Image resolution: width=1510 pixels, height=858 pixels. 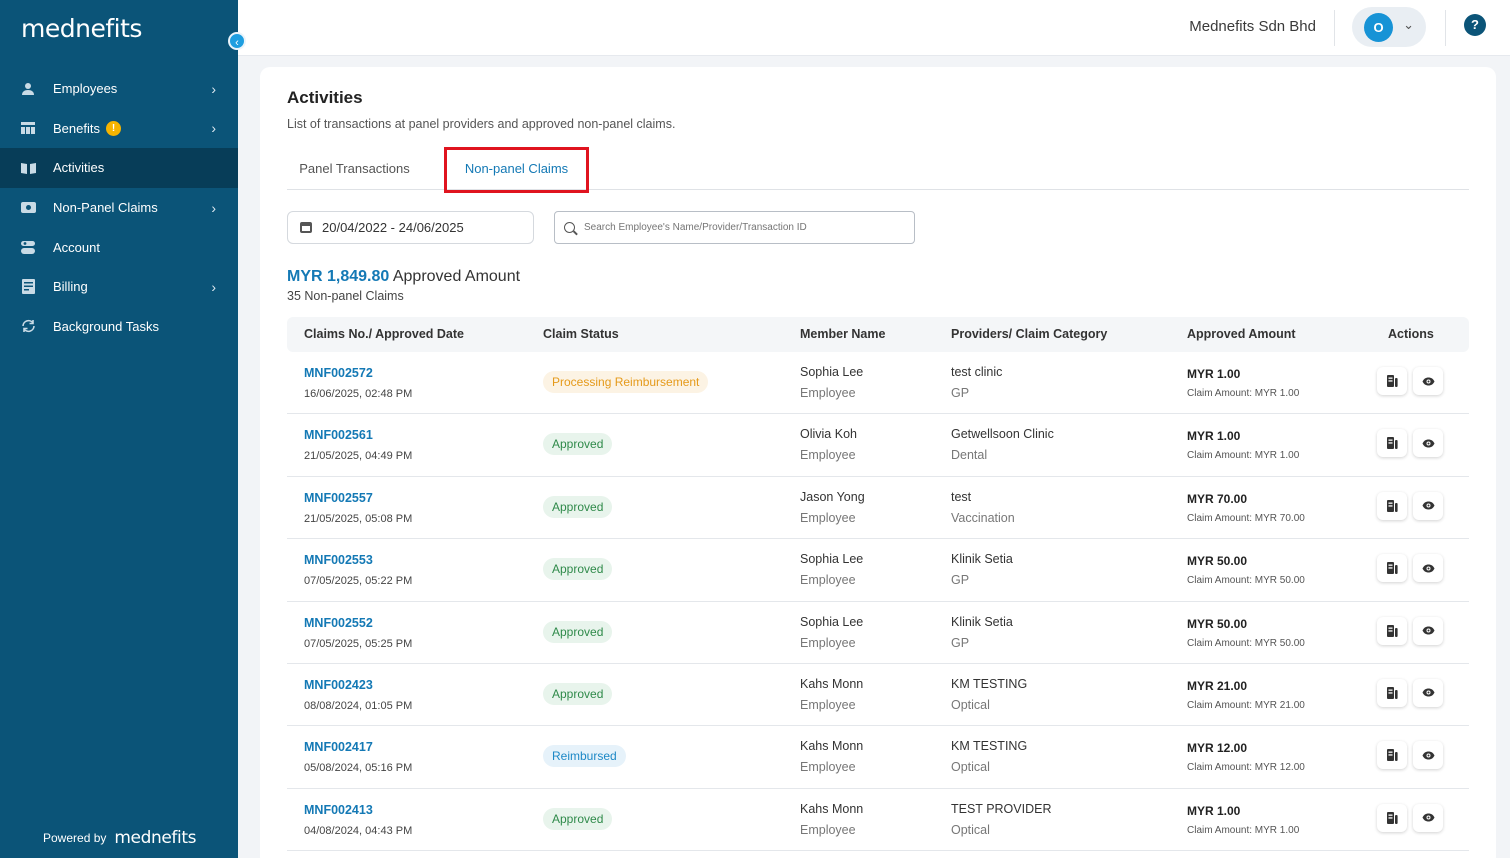 What do you see at coordinates (1002, 434) in the screenshot?
I see `provider-name: Getwellsoon Clinic` at bounding box center [1002, 434].